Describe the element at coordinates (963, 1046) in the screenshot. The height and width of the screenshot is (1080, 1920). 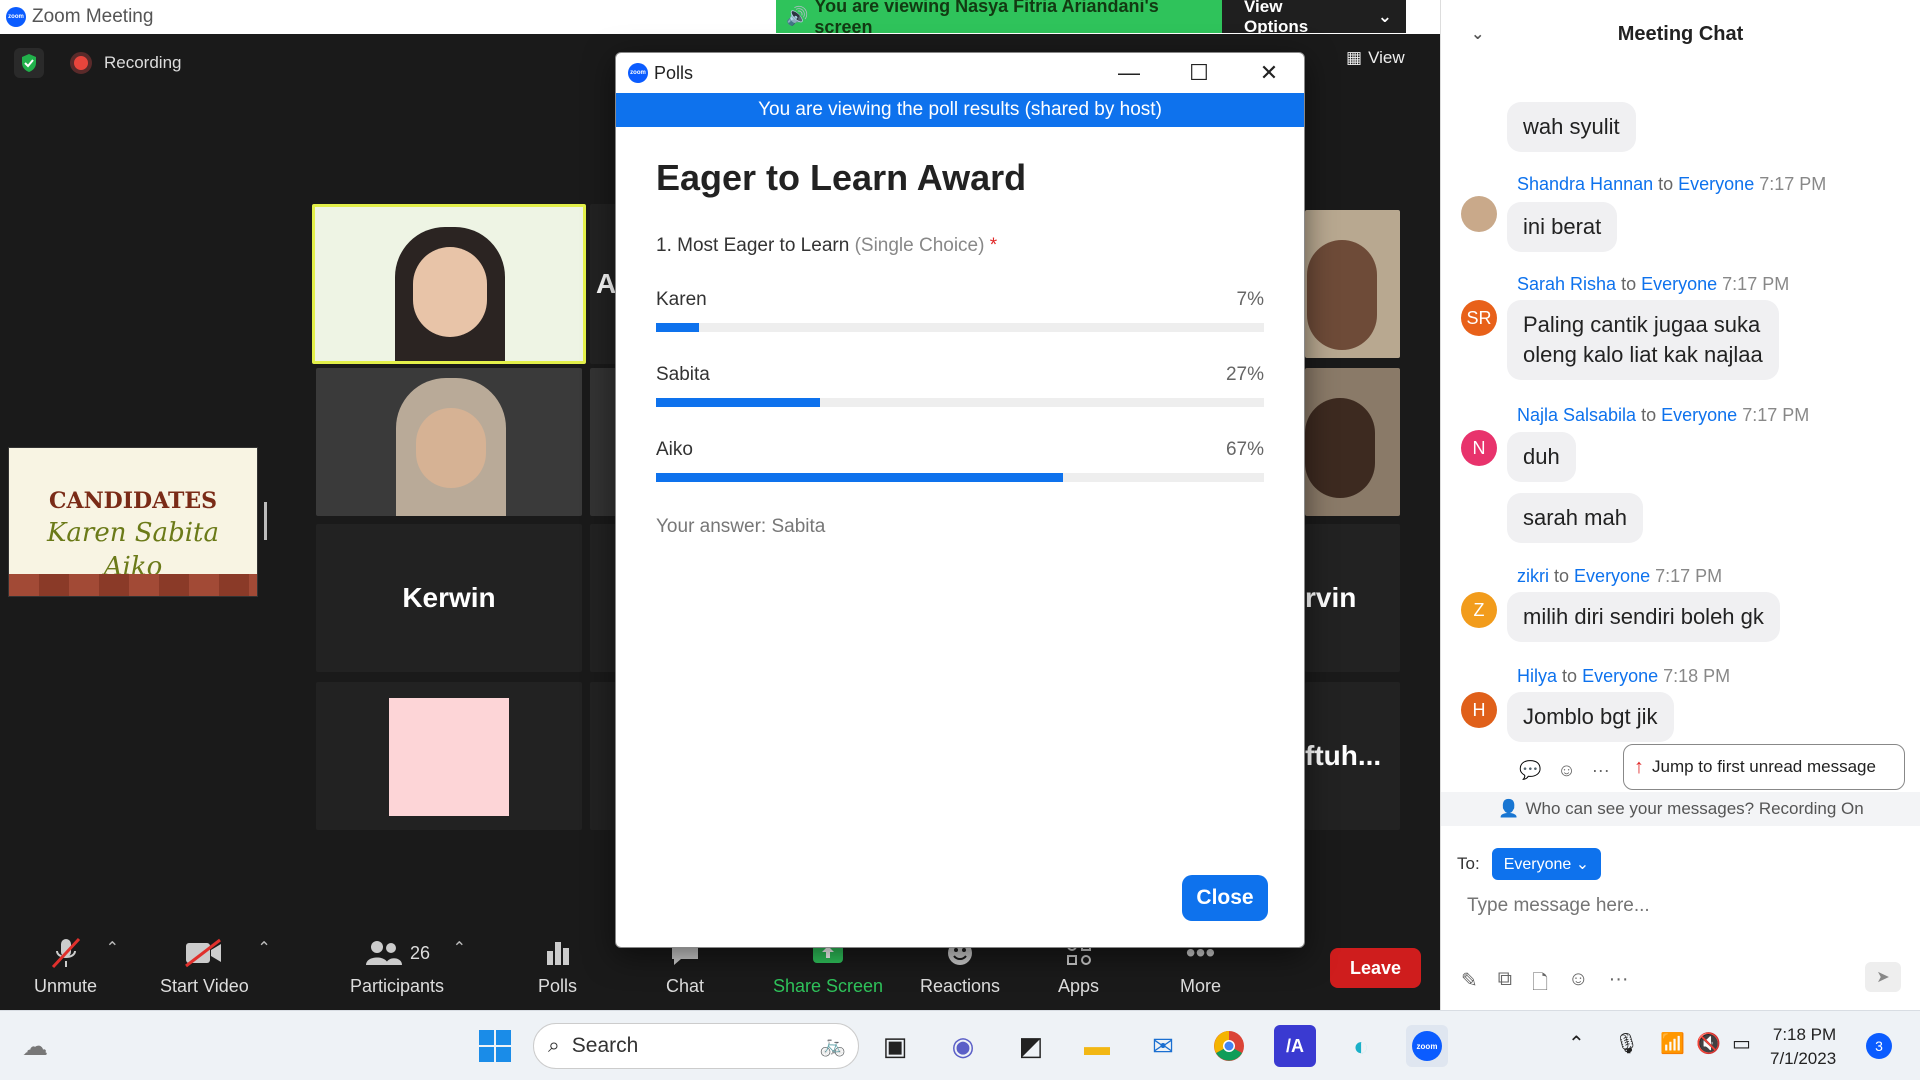
I see `teams-icon: ◉` at that location.